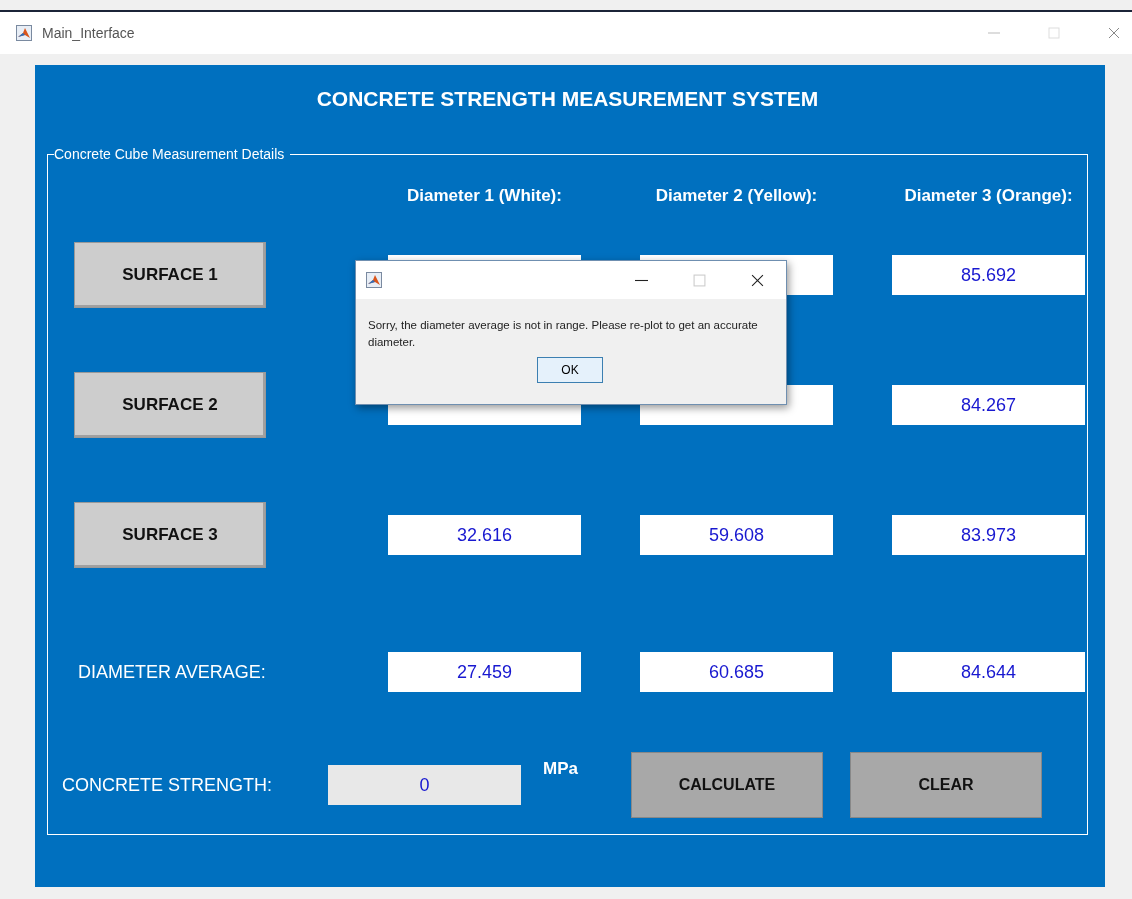  What do you see at coordinates (484, 196) in the screenshot?
I see `column-header: Diameter 1 (White):` at bounding box center [484, 196].